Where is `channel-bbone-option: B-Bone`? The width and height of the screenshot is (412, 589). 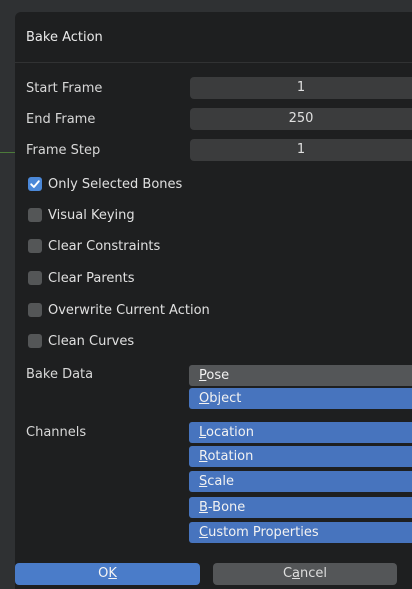 channel-bbone-option: B-Bone is located at coordinates (300, 507).